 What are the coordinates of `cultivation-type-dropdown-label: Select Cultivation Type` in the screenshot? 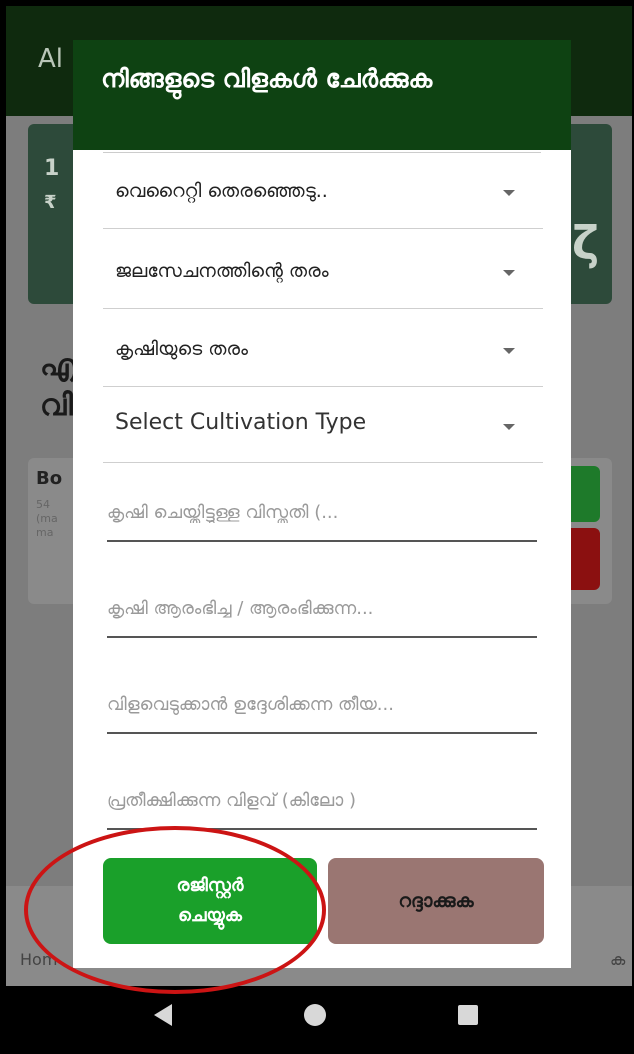 It's located at (241, 422).